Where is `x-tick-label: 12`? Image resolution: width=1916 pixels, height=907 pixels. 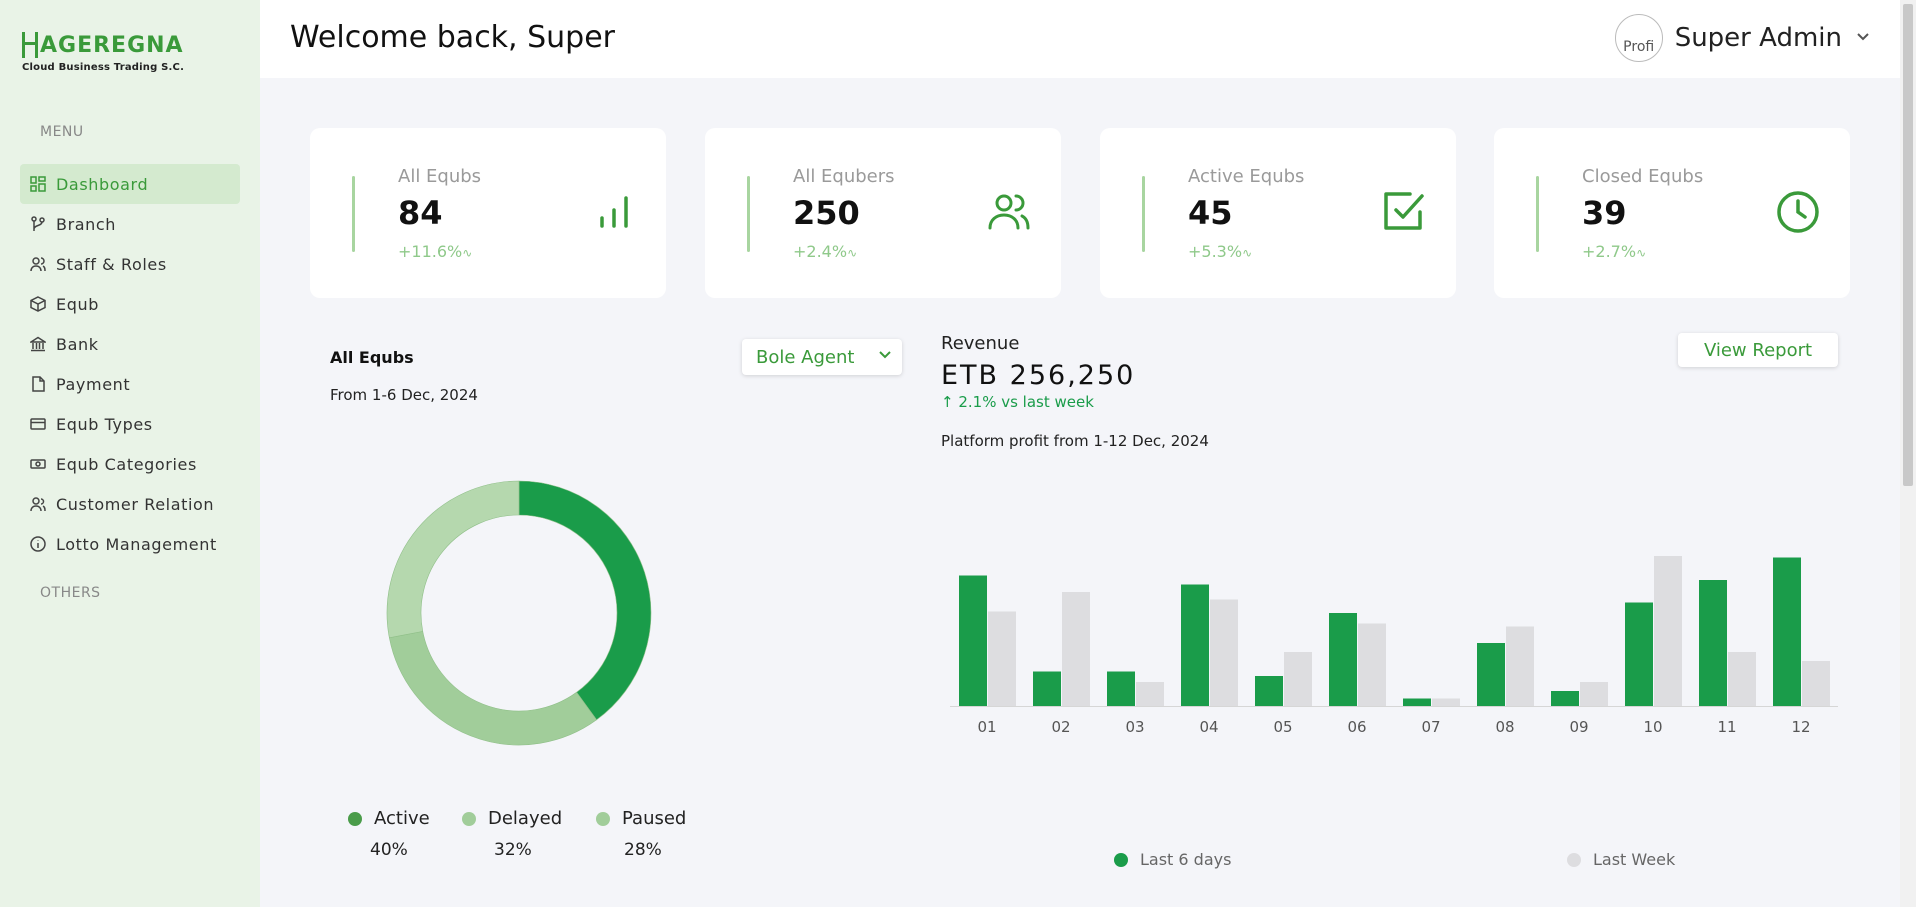 x-tick-label: 12 is located at coordinates (1800, 727).